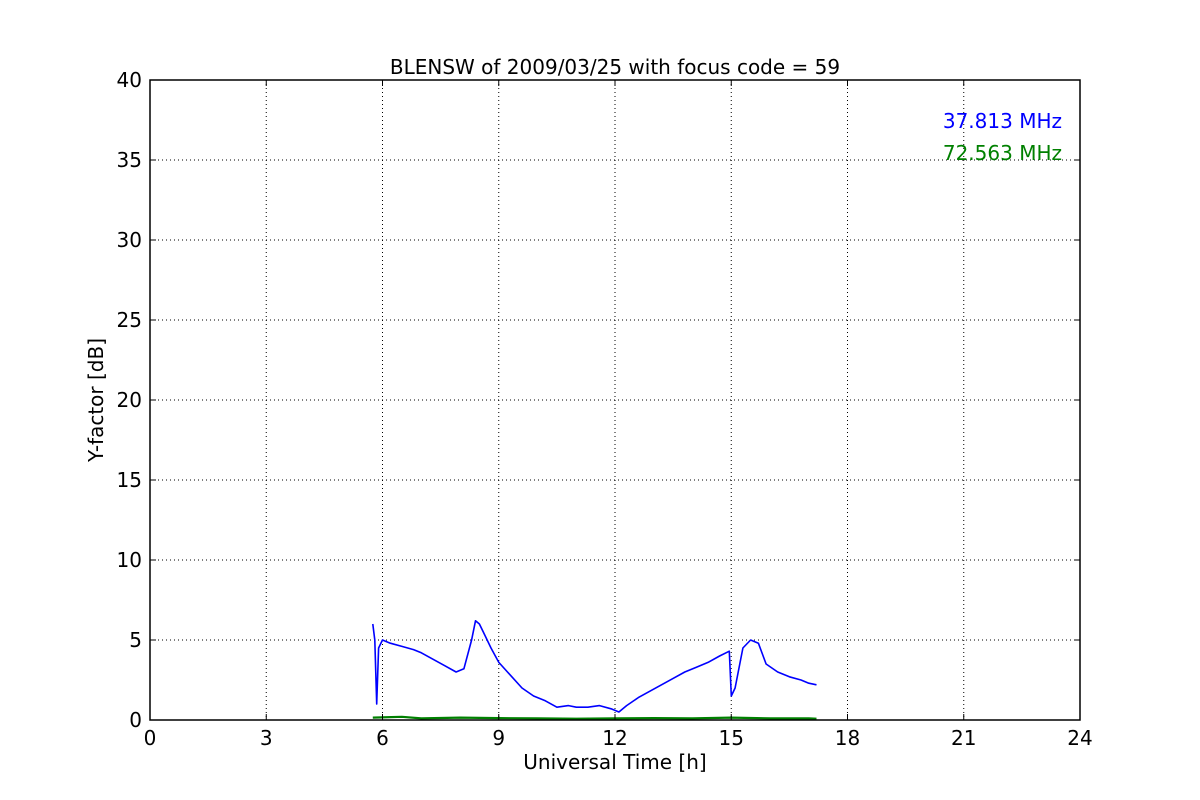 This screenshot has height=800, width=1200. I want to click on plot-series, so click(594, 669).